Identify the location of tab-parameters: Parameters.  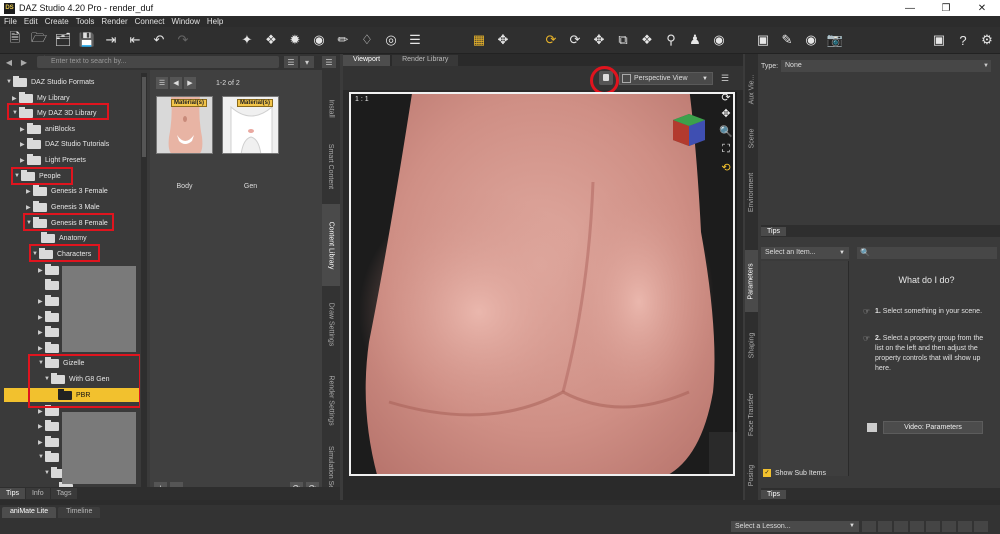
(751, 281).